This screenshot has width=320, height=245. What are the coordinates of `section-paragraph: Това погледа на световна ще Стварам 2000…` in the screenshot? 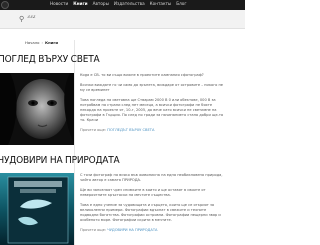 It's located at (152, 110).